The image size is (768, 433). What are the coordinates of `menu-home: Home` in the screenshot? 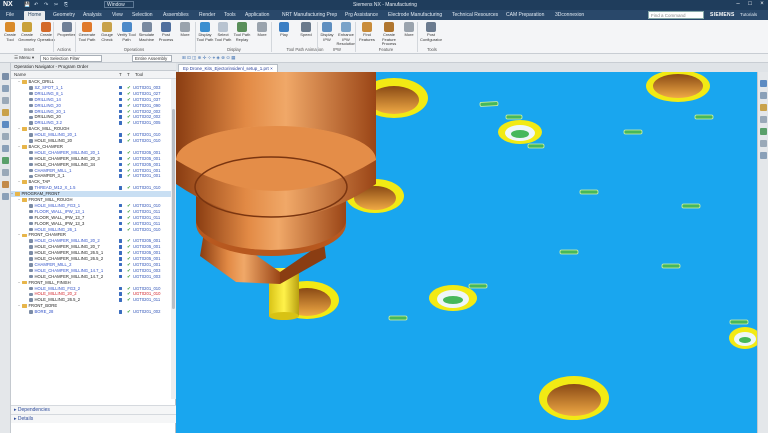 It's located at (35, 15).